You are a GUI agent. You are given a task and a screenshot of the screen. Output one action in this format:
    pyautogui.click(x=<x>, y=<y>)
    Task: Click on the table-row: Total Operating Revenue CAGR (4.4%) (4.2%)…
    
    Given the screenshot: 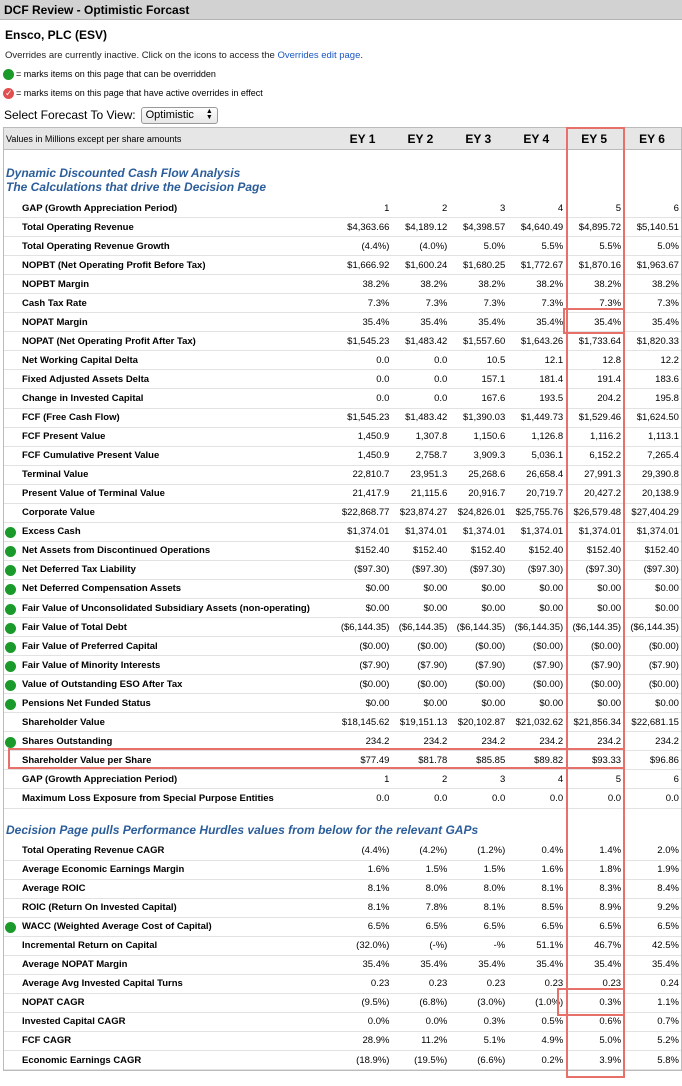 What is the action you would take?
    pyautogui.click(x=342, y=851)
    